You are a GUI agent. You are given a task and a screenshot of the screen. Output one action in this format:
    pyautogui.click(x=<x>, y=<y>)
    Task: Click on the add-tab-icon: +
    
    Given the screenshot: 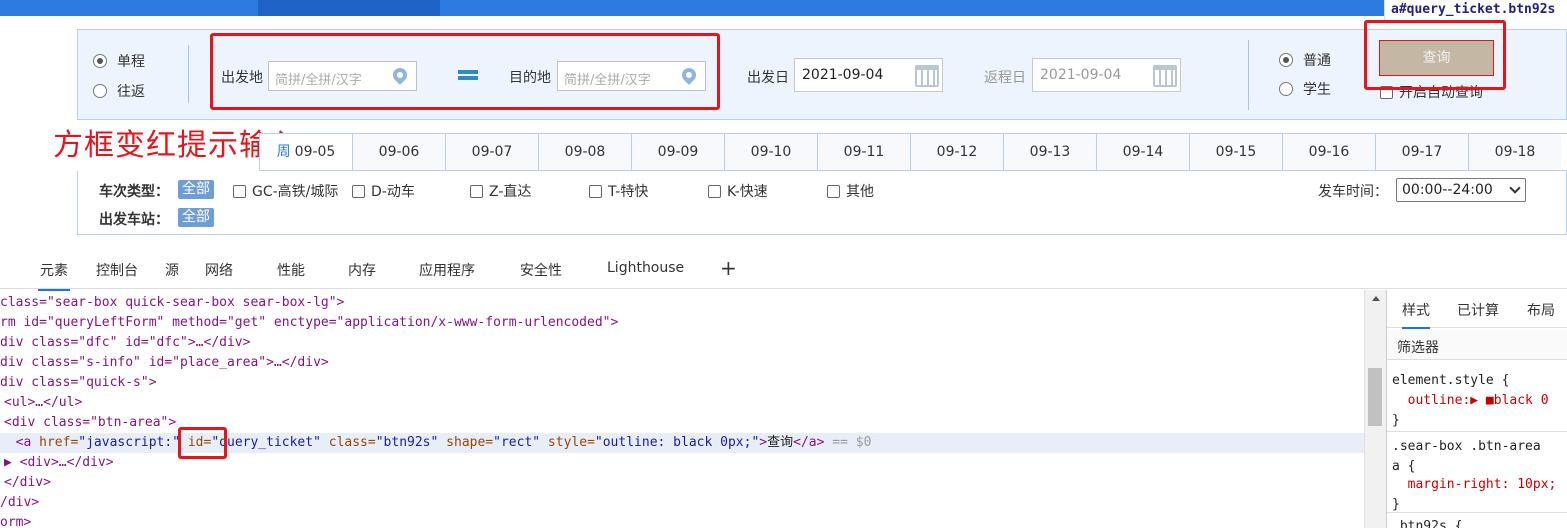 What is the action you would take?
    pyautogui.click(x=728, y=268)
    